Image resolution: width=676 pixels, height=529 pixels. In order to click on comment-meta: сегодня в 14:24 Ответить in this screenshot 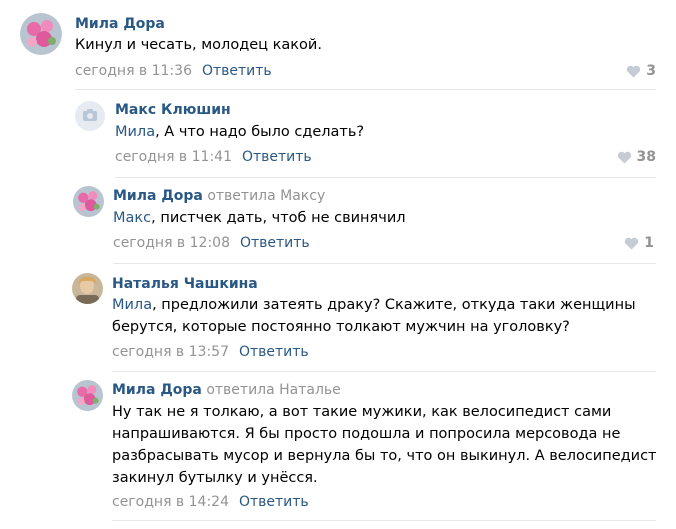, I will do `click(210, 502)`.